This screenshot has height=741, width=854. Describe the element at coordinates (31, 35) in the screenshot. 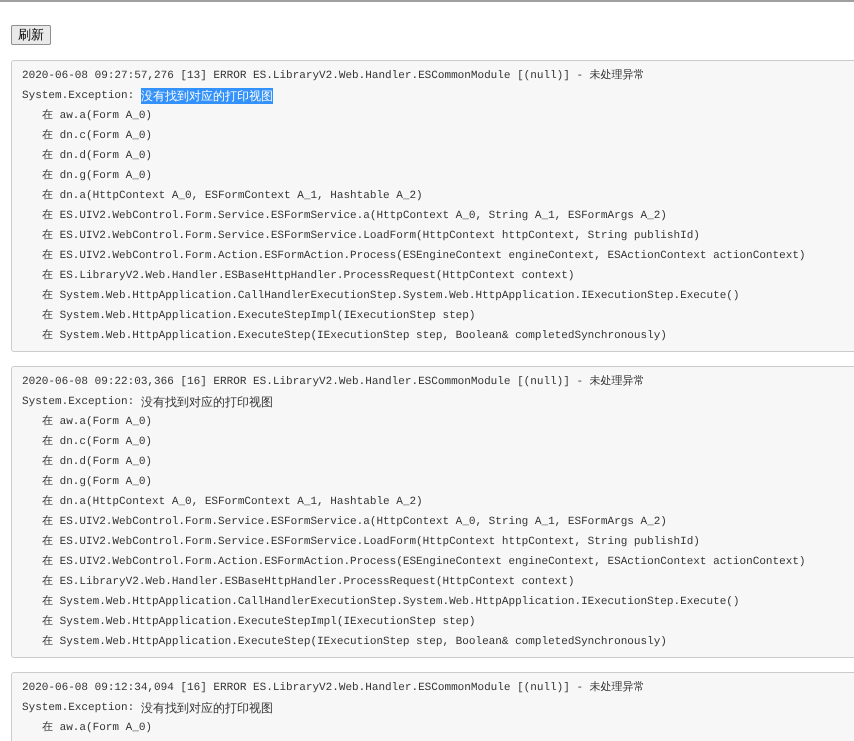

I see `refresh-button: 刷新` at that location.